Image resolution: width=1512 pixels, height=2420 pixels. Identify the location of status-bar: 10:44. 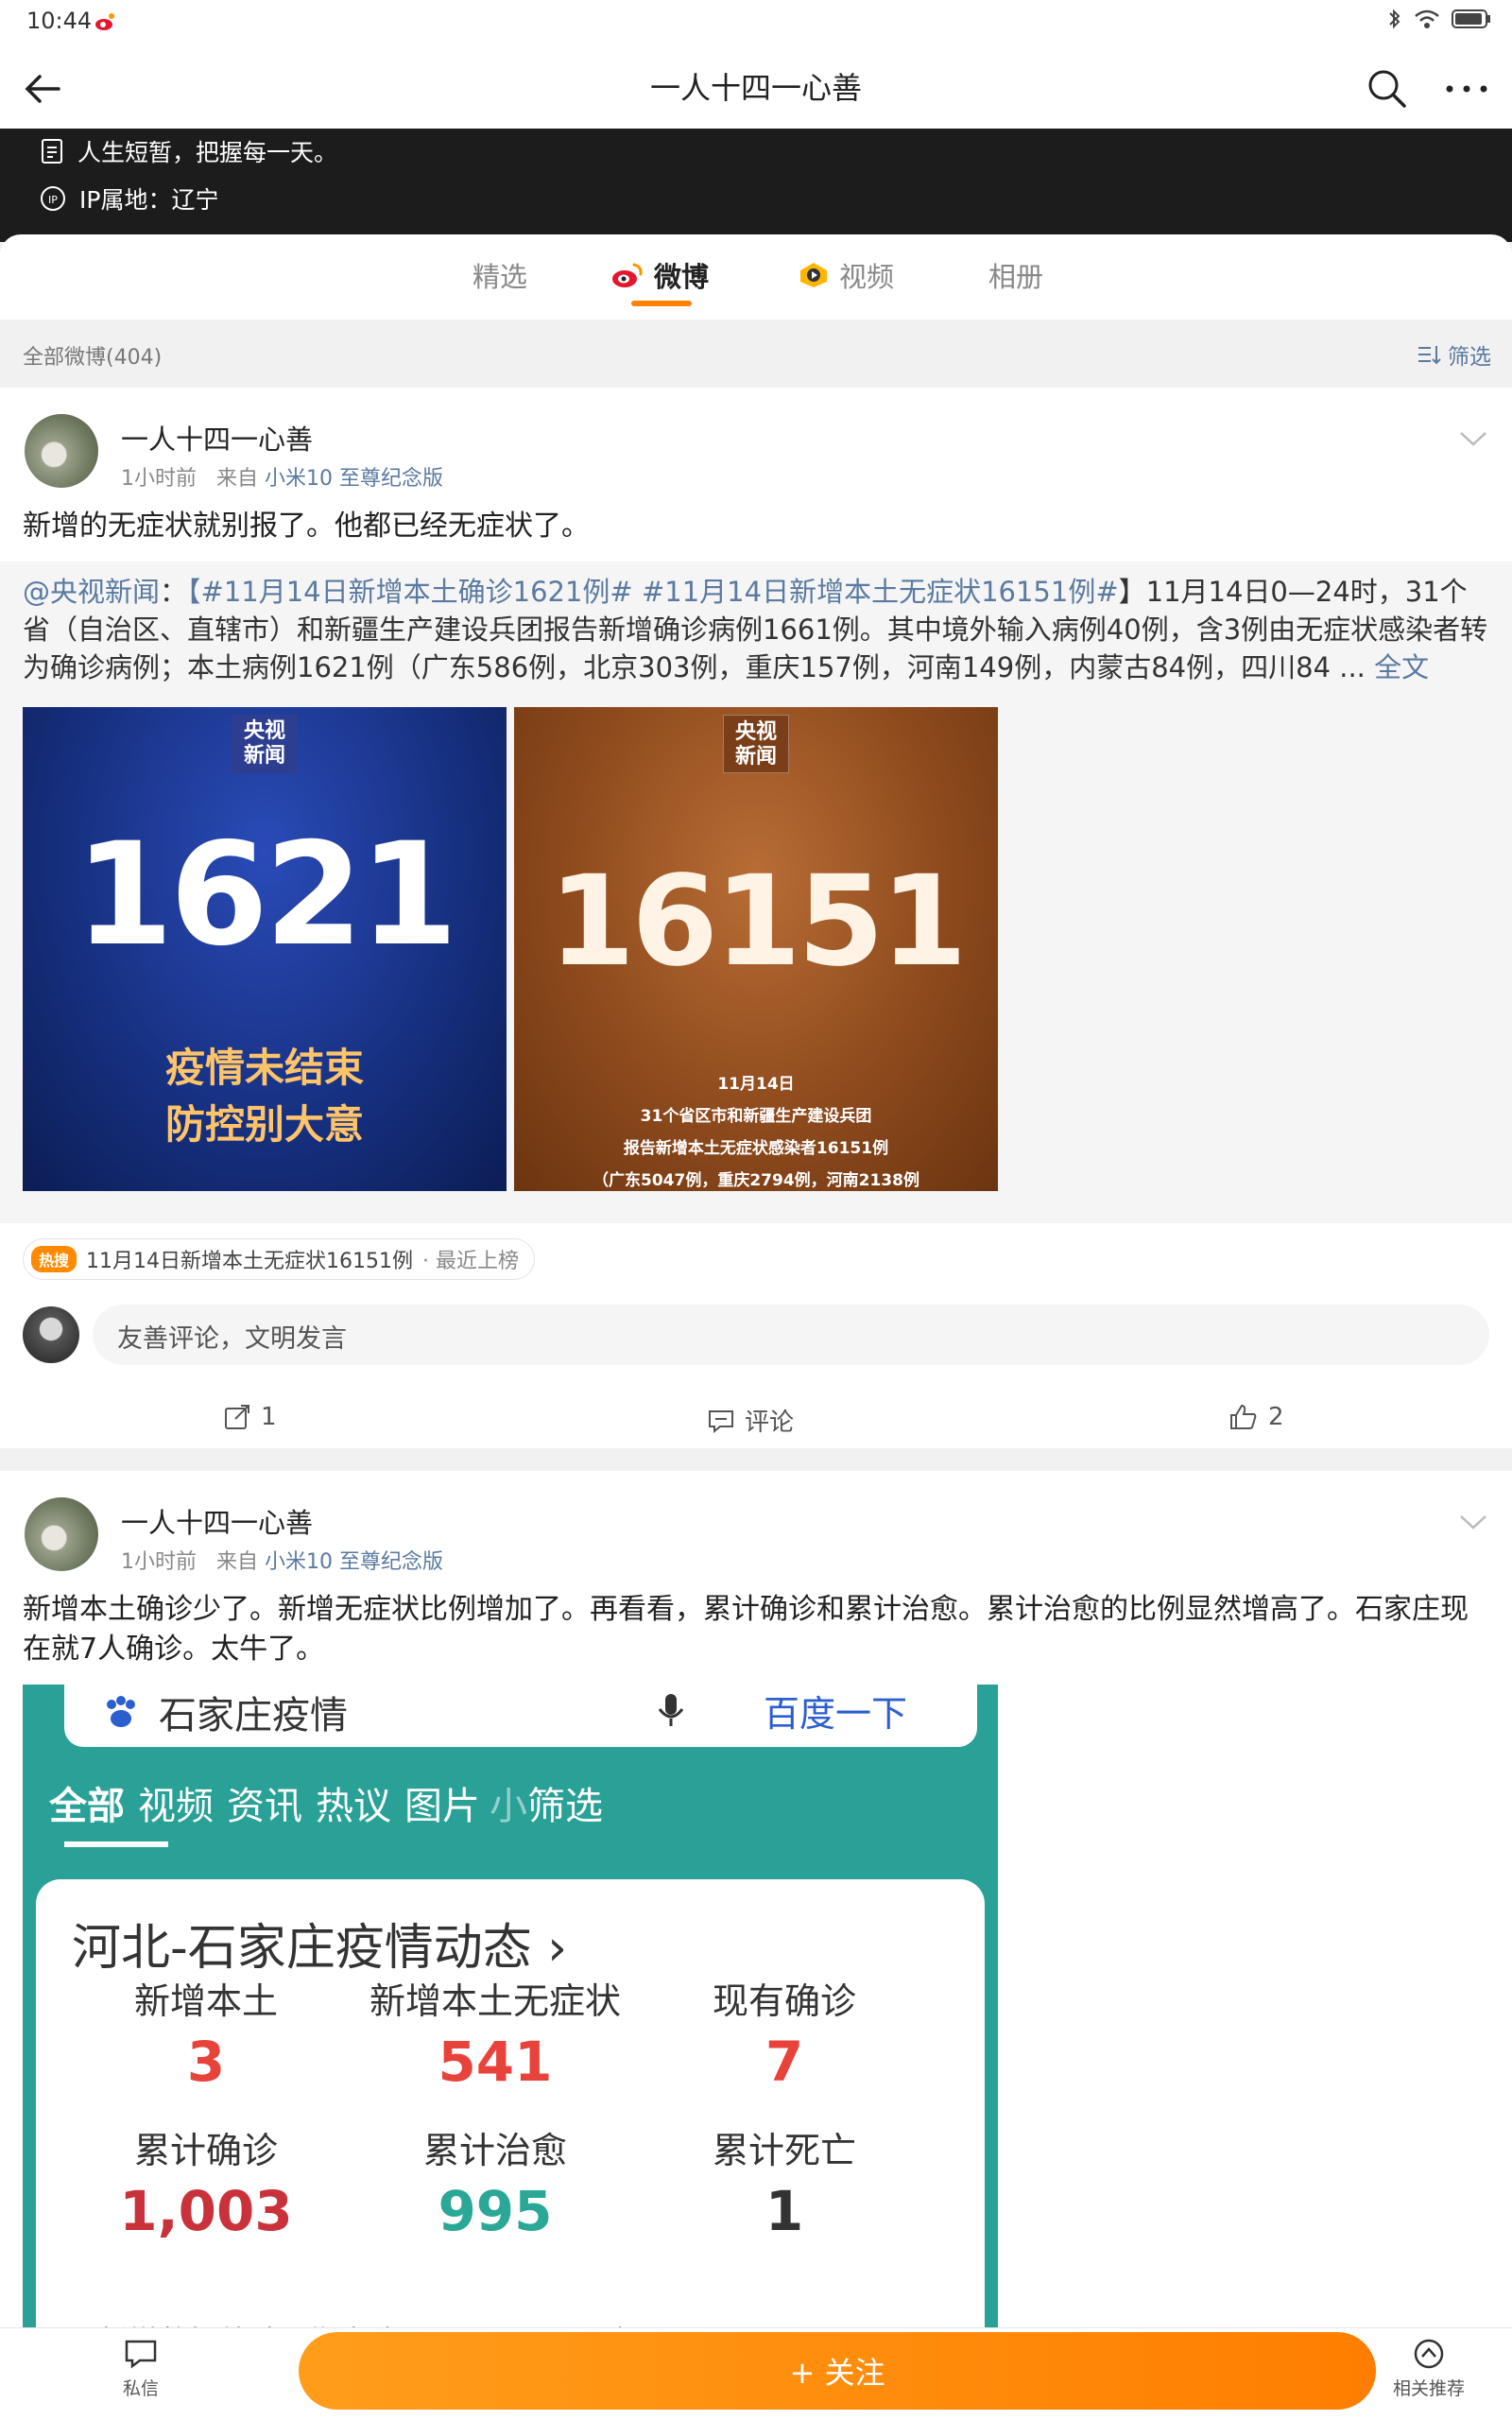
(756, 24).